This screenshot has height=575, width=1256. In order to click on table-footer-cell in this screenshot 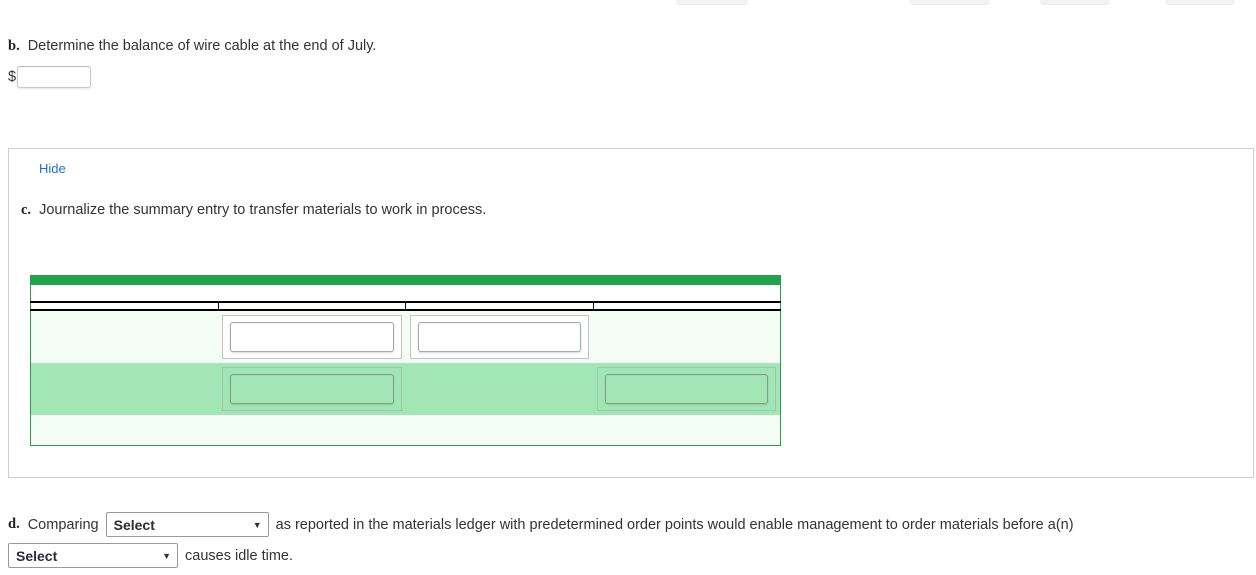, I will do `click(405, 430)`.